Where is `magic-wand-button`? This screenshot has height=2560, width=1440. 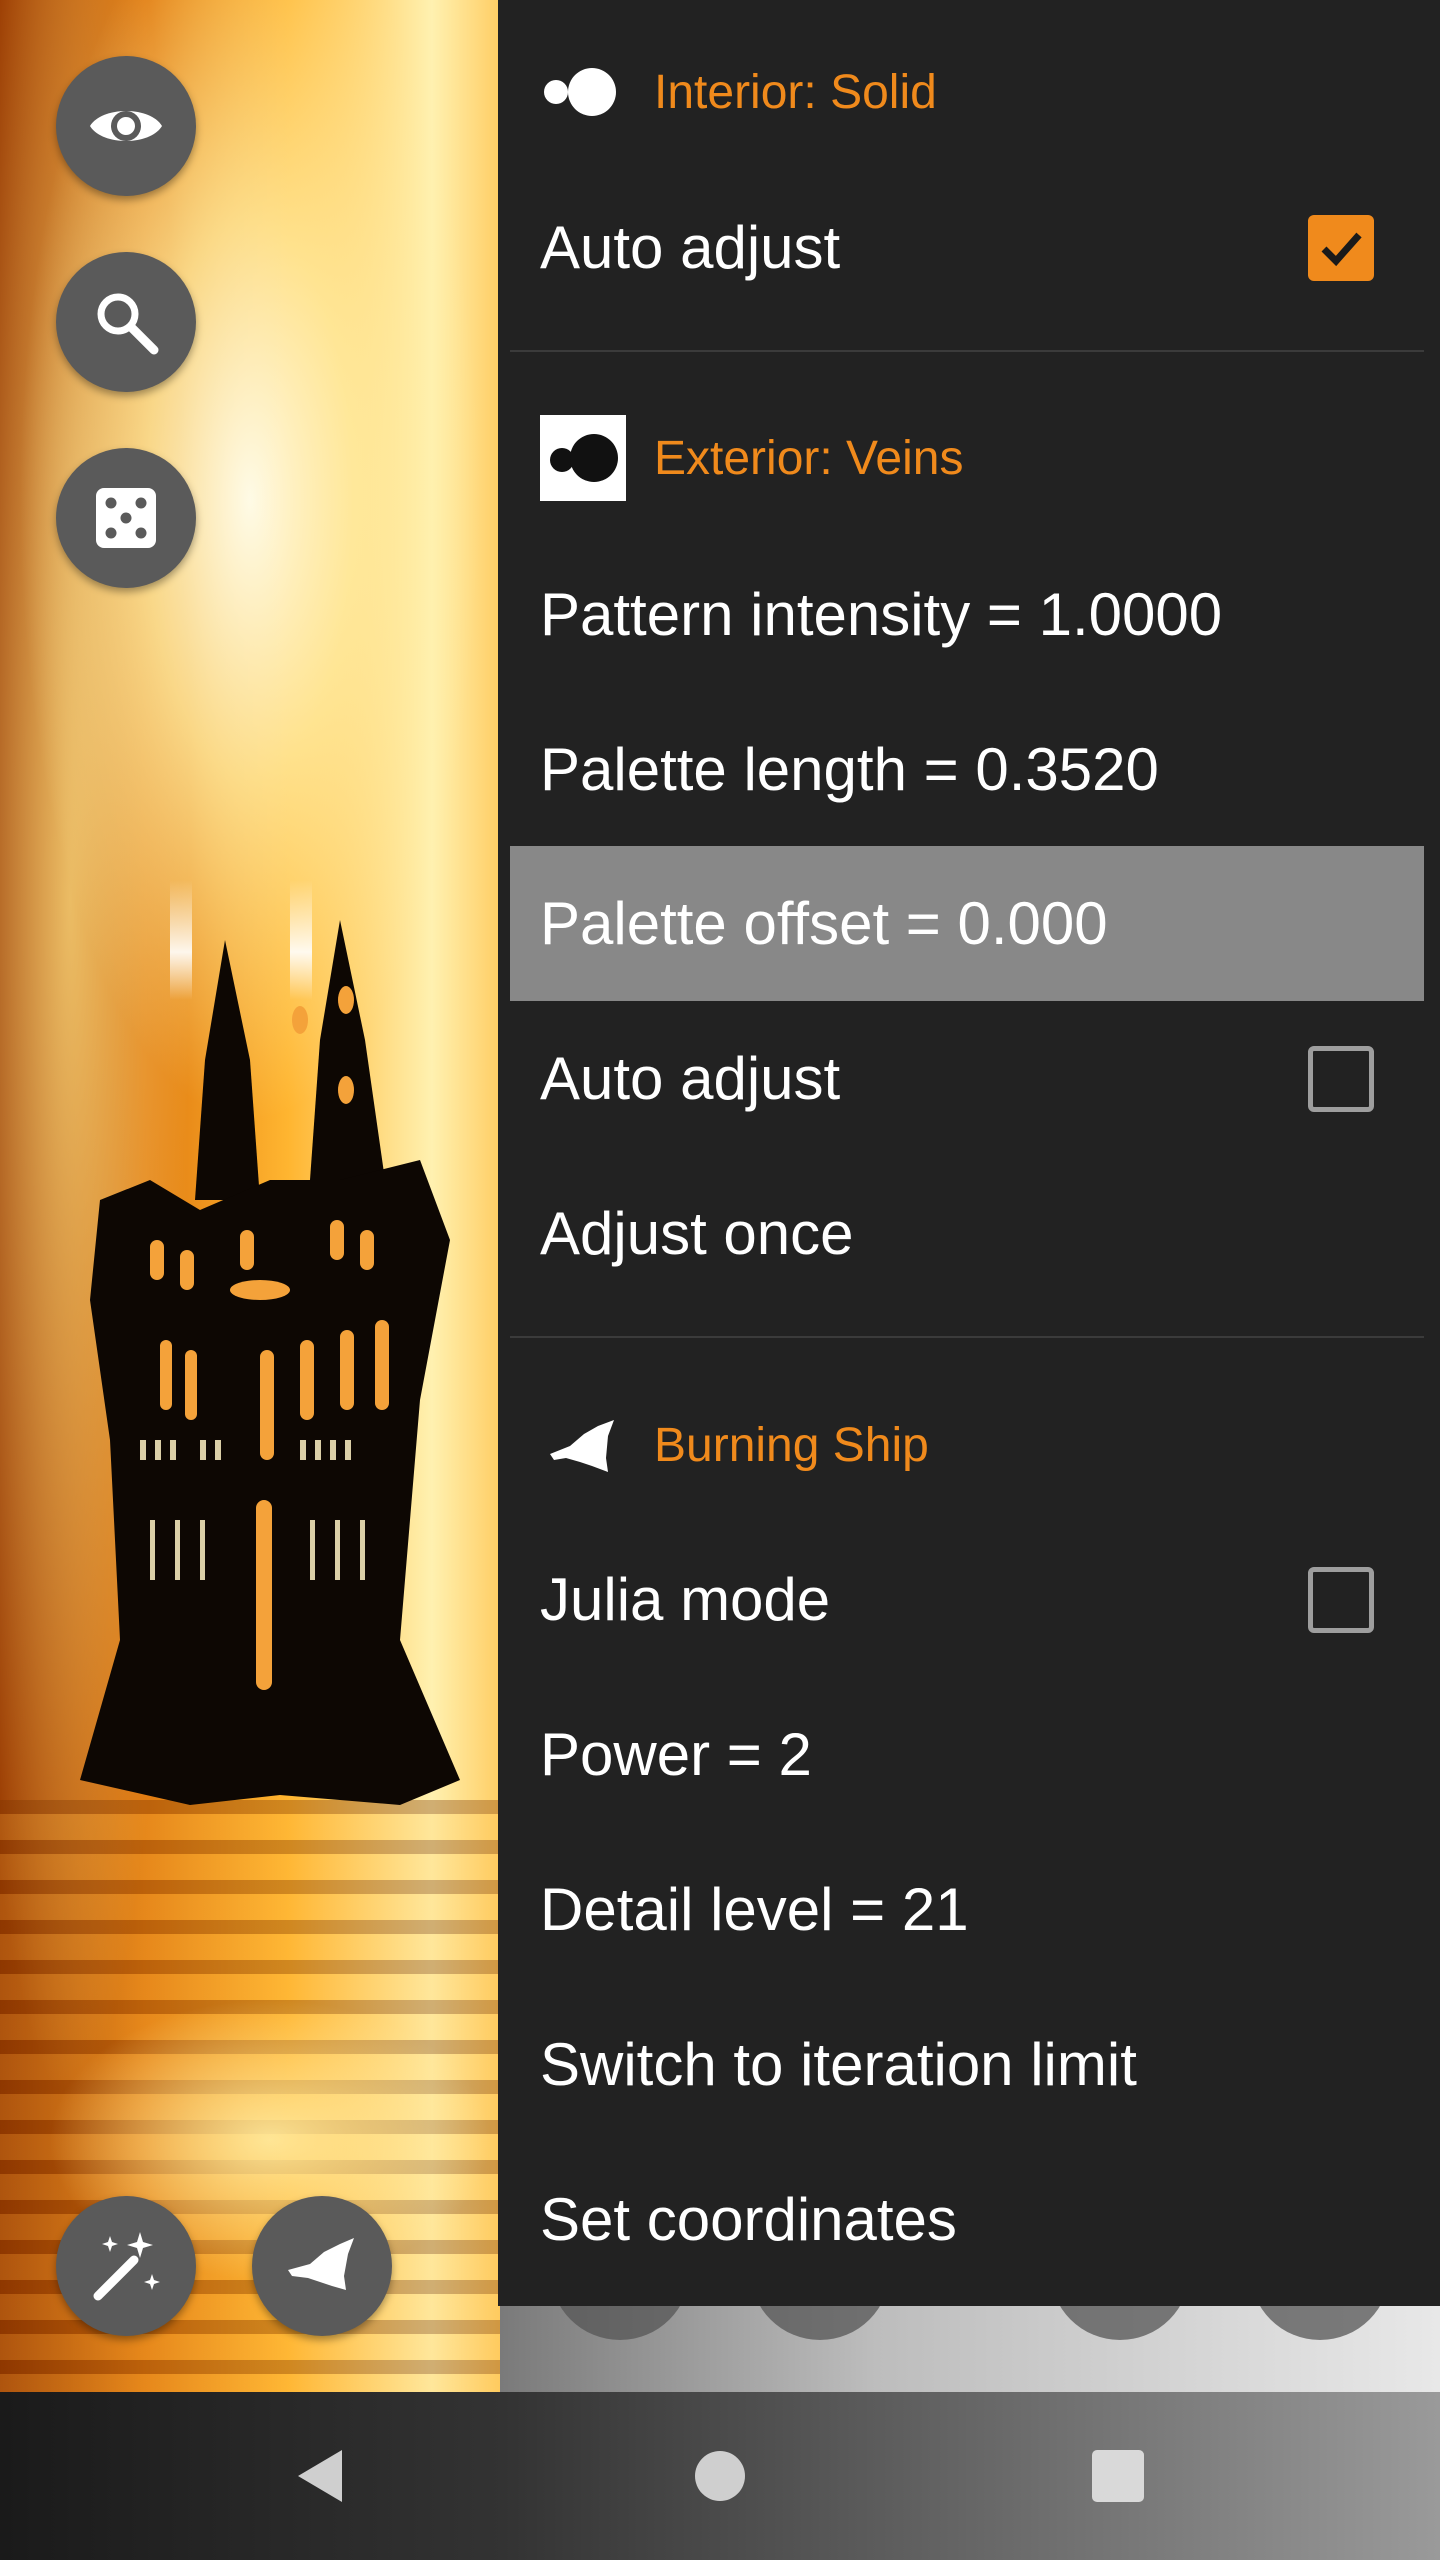 magic-wand-button is located at coordinates (126, 2266).